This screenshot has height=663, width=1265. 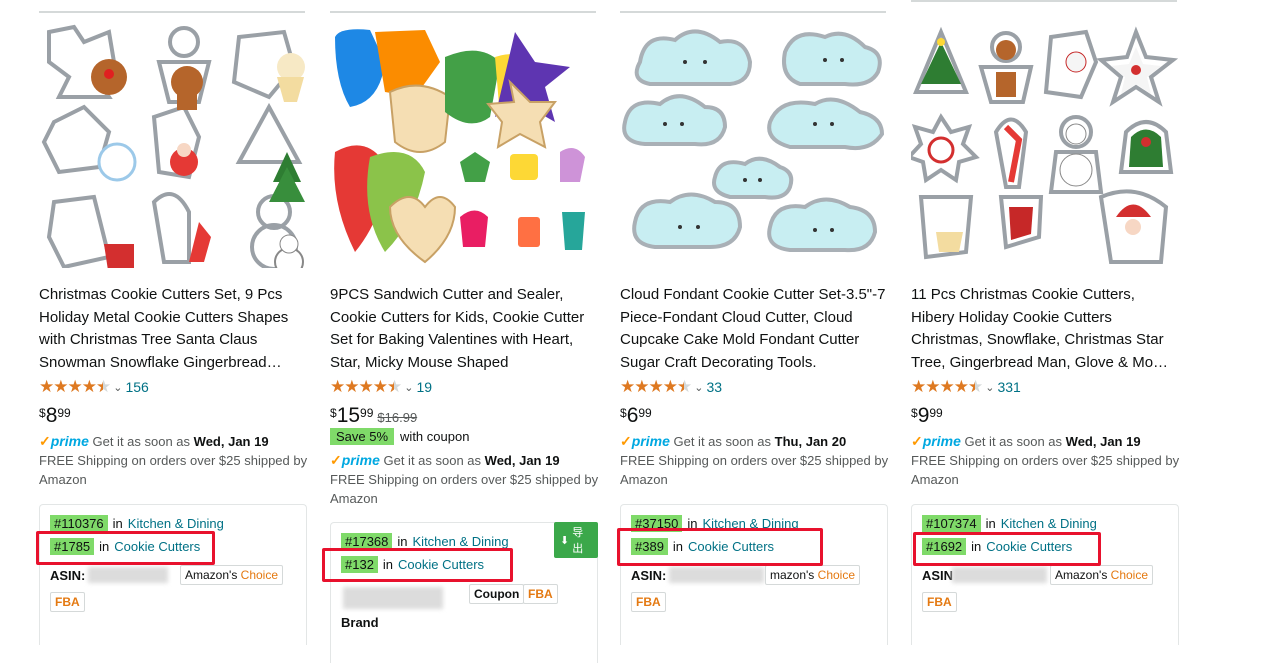 I want to click on rank-row: #110376 in Kitchen & Dining, so click(x=137, y=523).